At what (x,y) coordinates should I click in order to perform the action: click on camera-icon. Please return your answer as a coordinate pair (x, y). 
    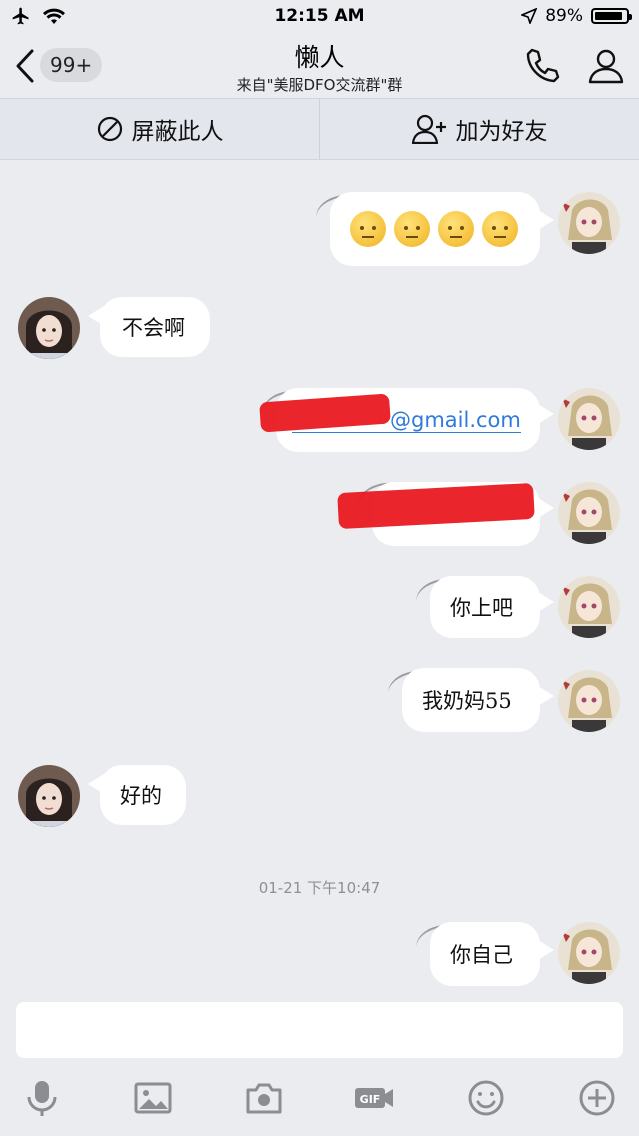
    Looking at the image, I should click on (264, 1098).